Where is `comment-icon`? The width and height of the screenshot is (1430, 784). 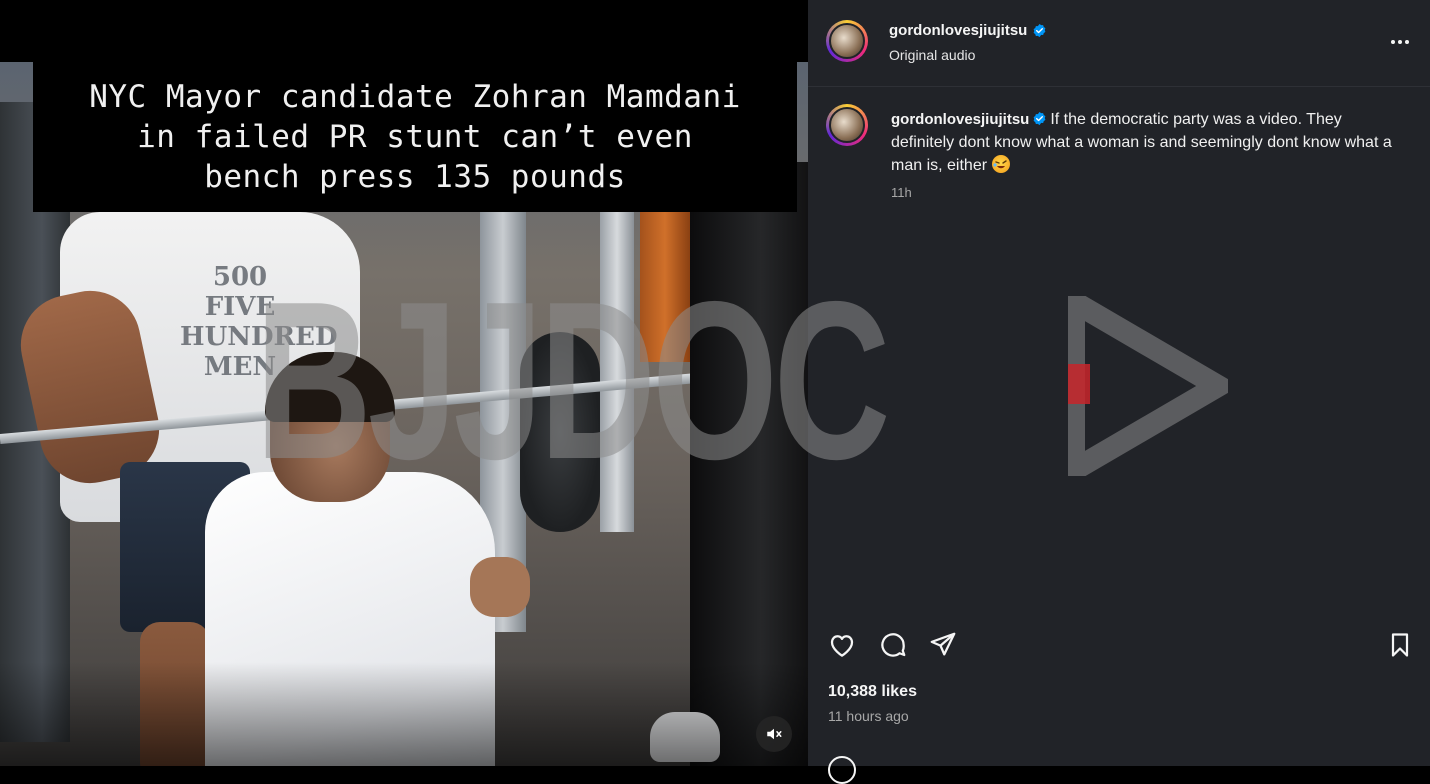
comment-icon is located at coordinates (893, 645).